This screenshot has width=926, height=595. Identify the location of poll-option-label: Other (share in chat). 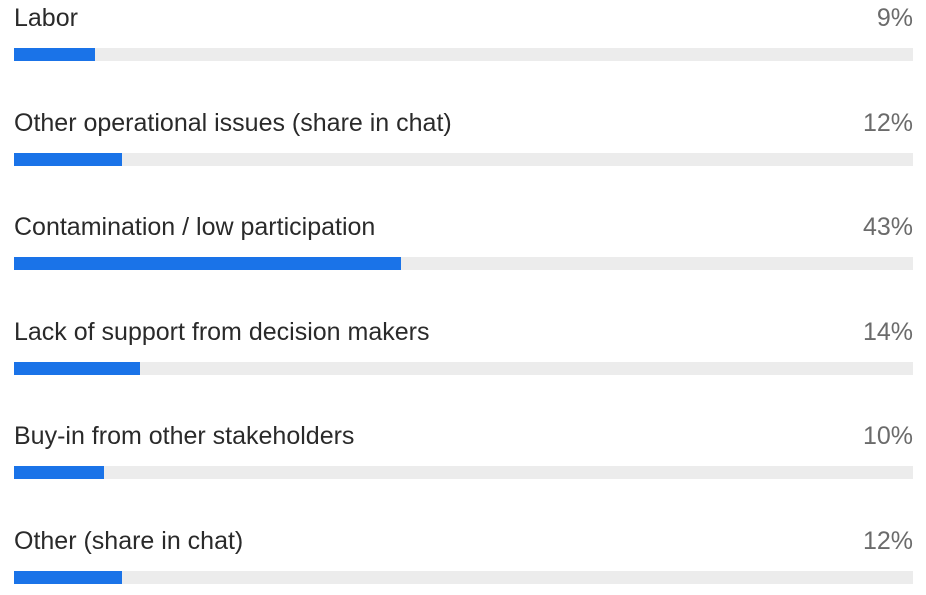
(129, 541).